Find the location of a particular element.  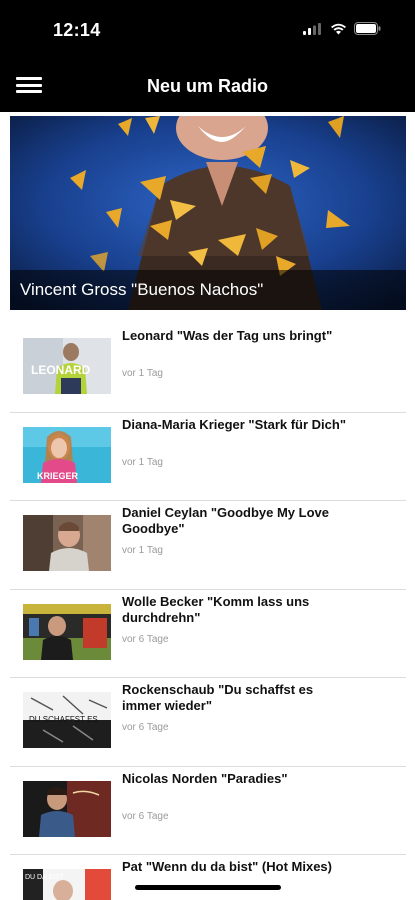

list-item-title: Wolle Becker "Komm lass uns durchdrehn" is located at coordinates (216, 609).